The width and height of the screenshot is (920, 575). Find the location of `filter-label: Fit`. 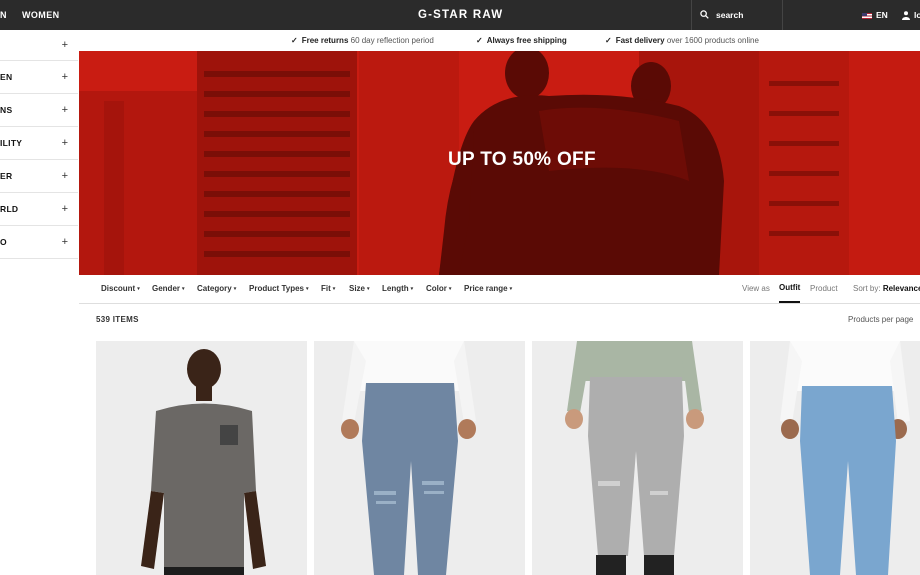

filter-label: Fit is located at coordinates (326, 289).